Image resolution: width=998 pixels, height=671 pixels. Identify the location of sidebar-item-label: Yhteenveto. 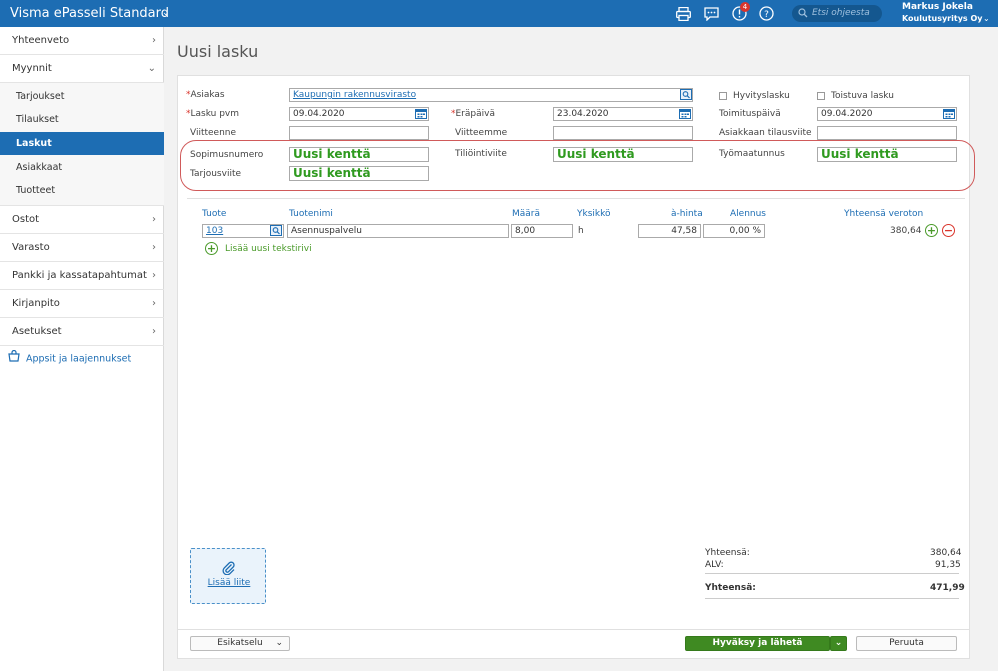
(41, 40).